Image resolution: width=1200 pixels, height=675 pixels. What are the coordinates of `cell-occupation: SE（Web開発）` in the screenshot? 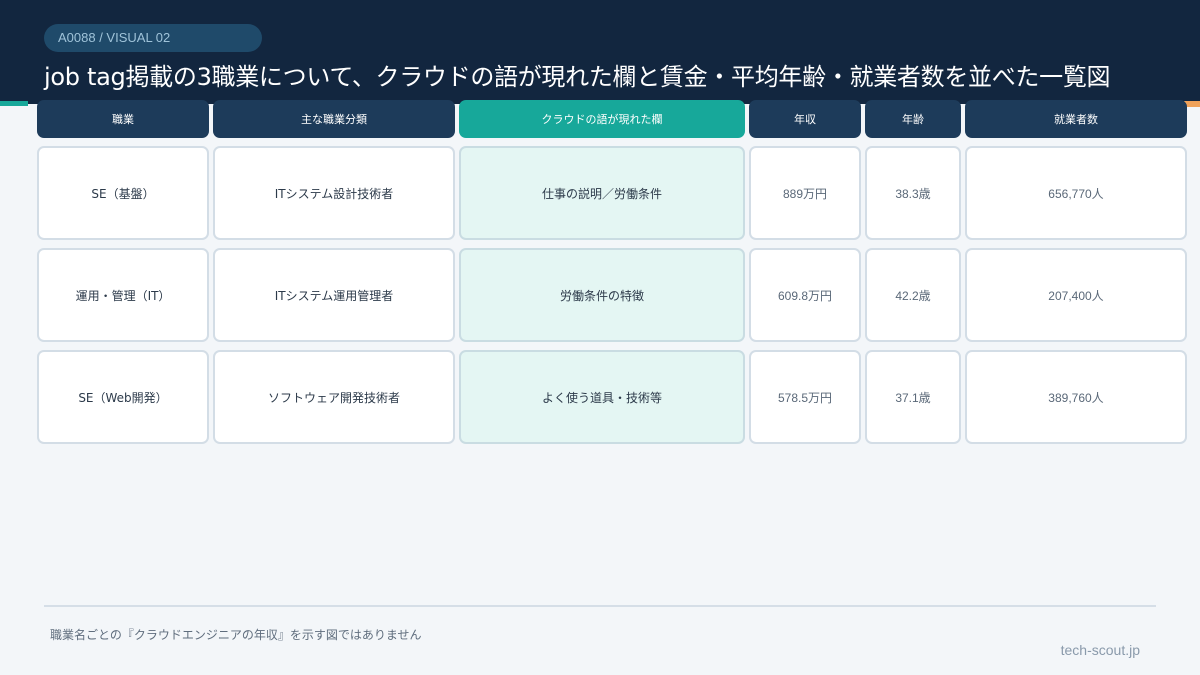 It's located at (123, 397).